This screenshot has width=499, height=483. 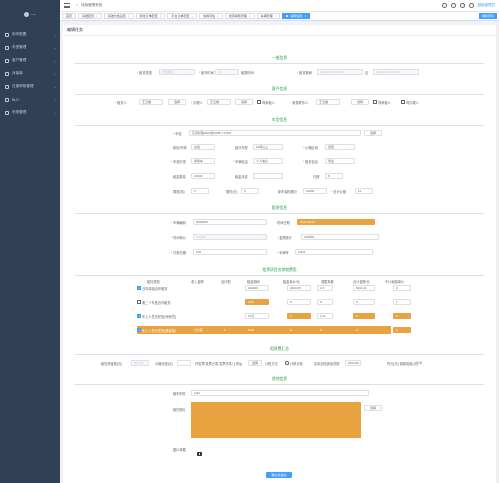 What do you see at coordinates (30, 86) in the screenshot?
I see `sidebar-item: 日报审核管理 ⌄` at bounding box center [30, 86].